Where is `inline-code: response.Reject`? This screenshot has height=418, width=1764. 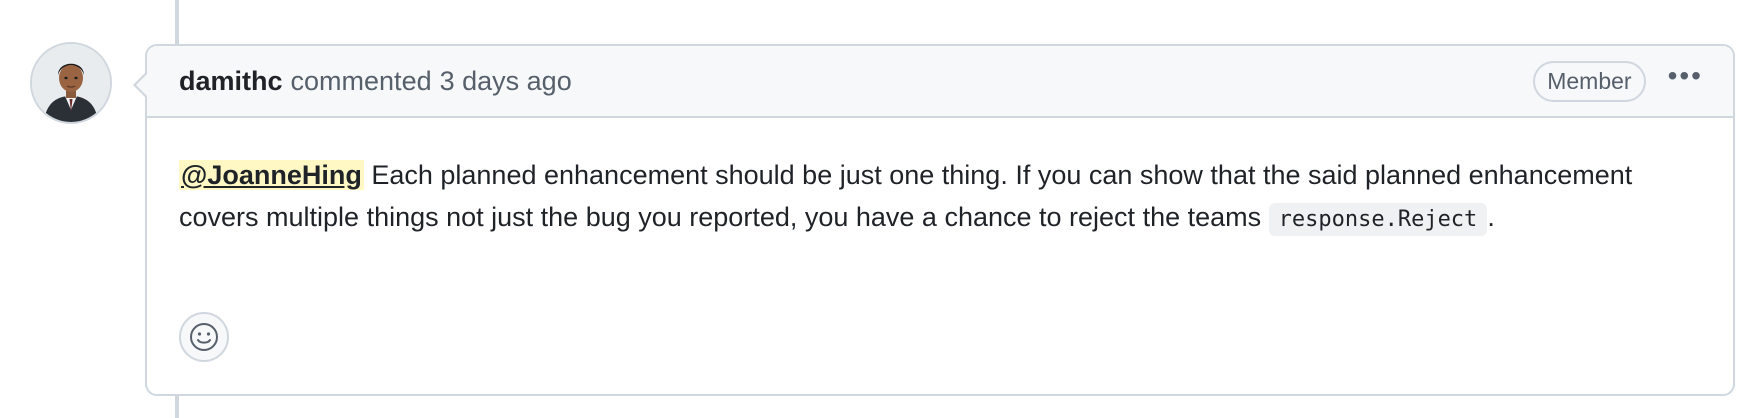
inline-code: response.Reject is located at coordinates (1378, 219).